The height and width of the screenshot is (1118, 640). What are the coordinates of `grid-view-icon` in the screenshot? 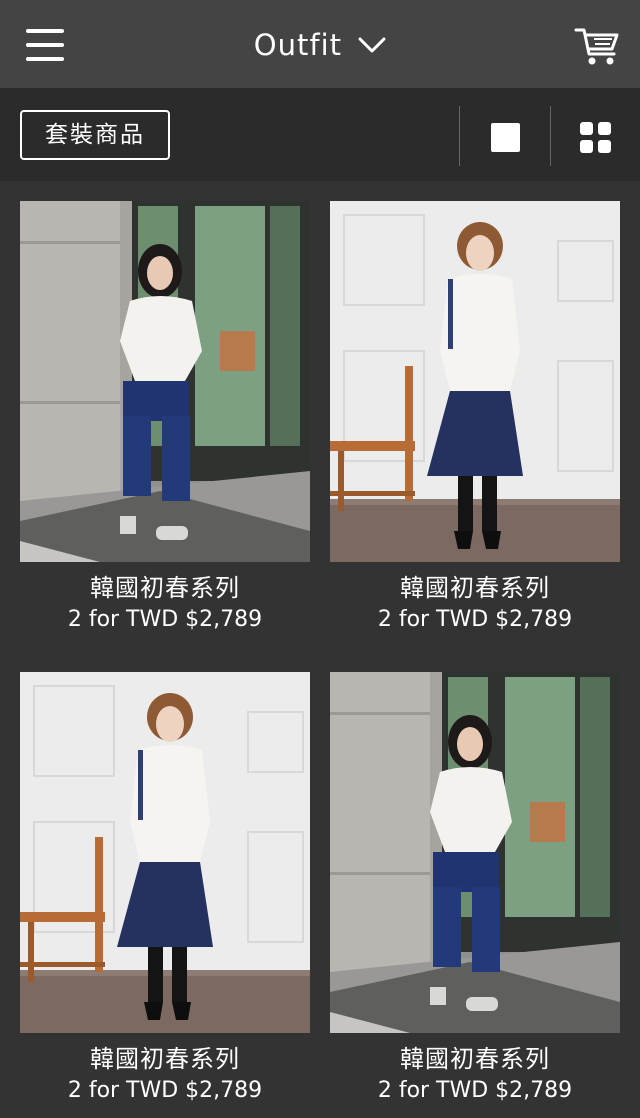 It's located at (595, 137).